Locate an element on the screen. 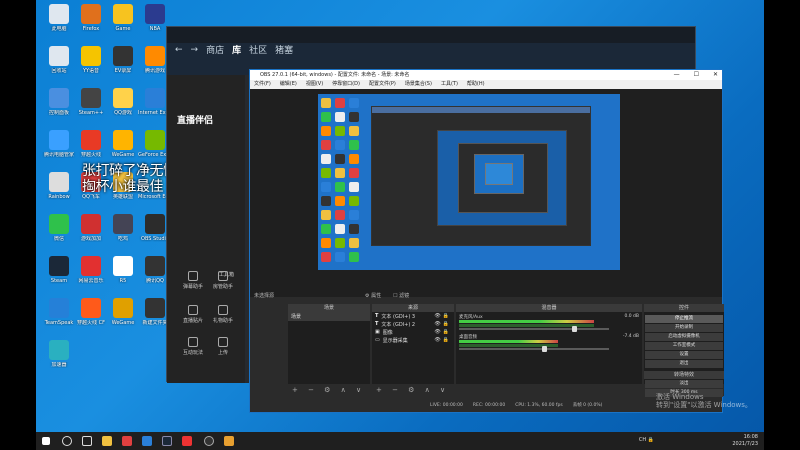 This screenshot has height=450, width=800. sources-header: 来源 is located at coordinates (413, 308).